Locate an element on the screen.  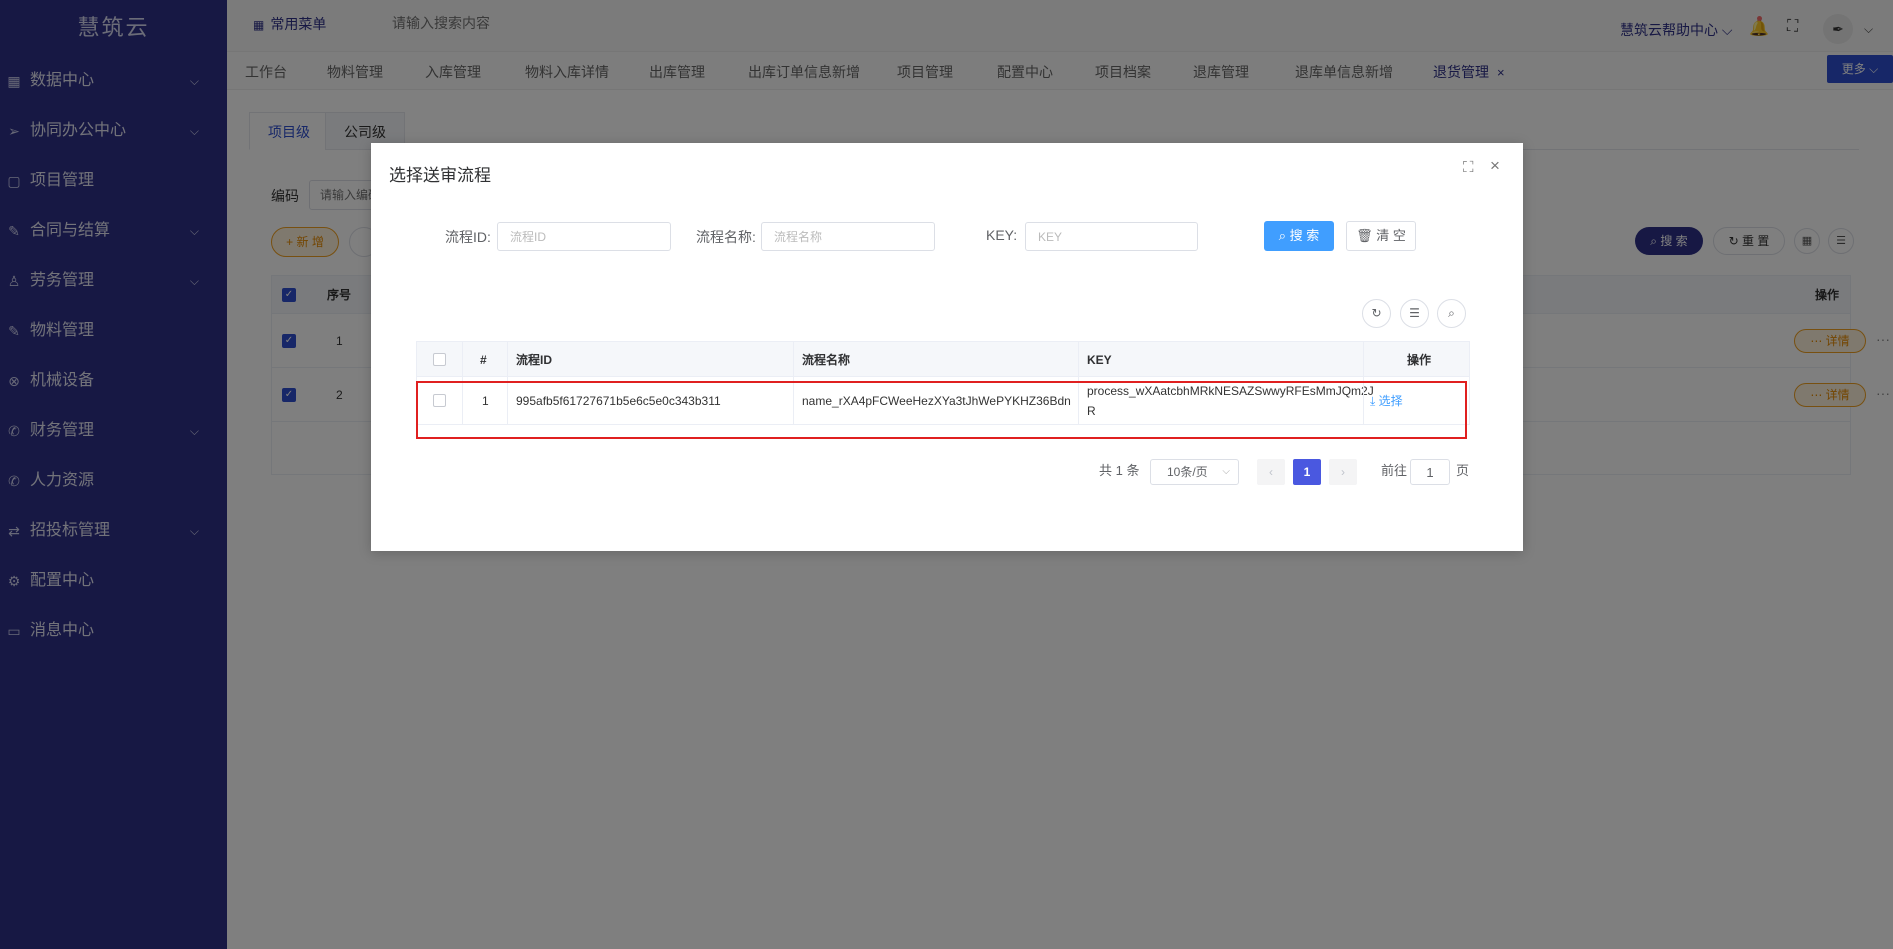
process-name-header: 流程名称 is located at coordinates (826, 360).